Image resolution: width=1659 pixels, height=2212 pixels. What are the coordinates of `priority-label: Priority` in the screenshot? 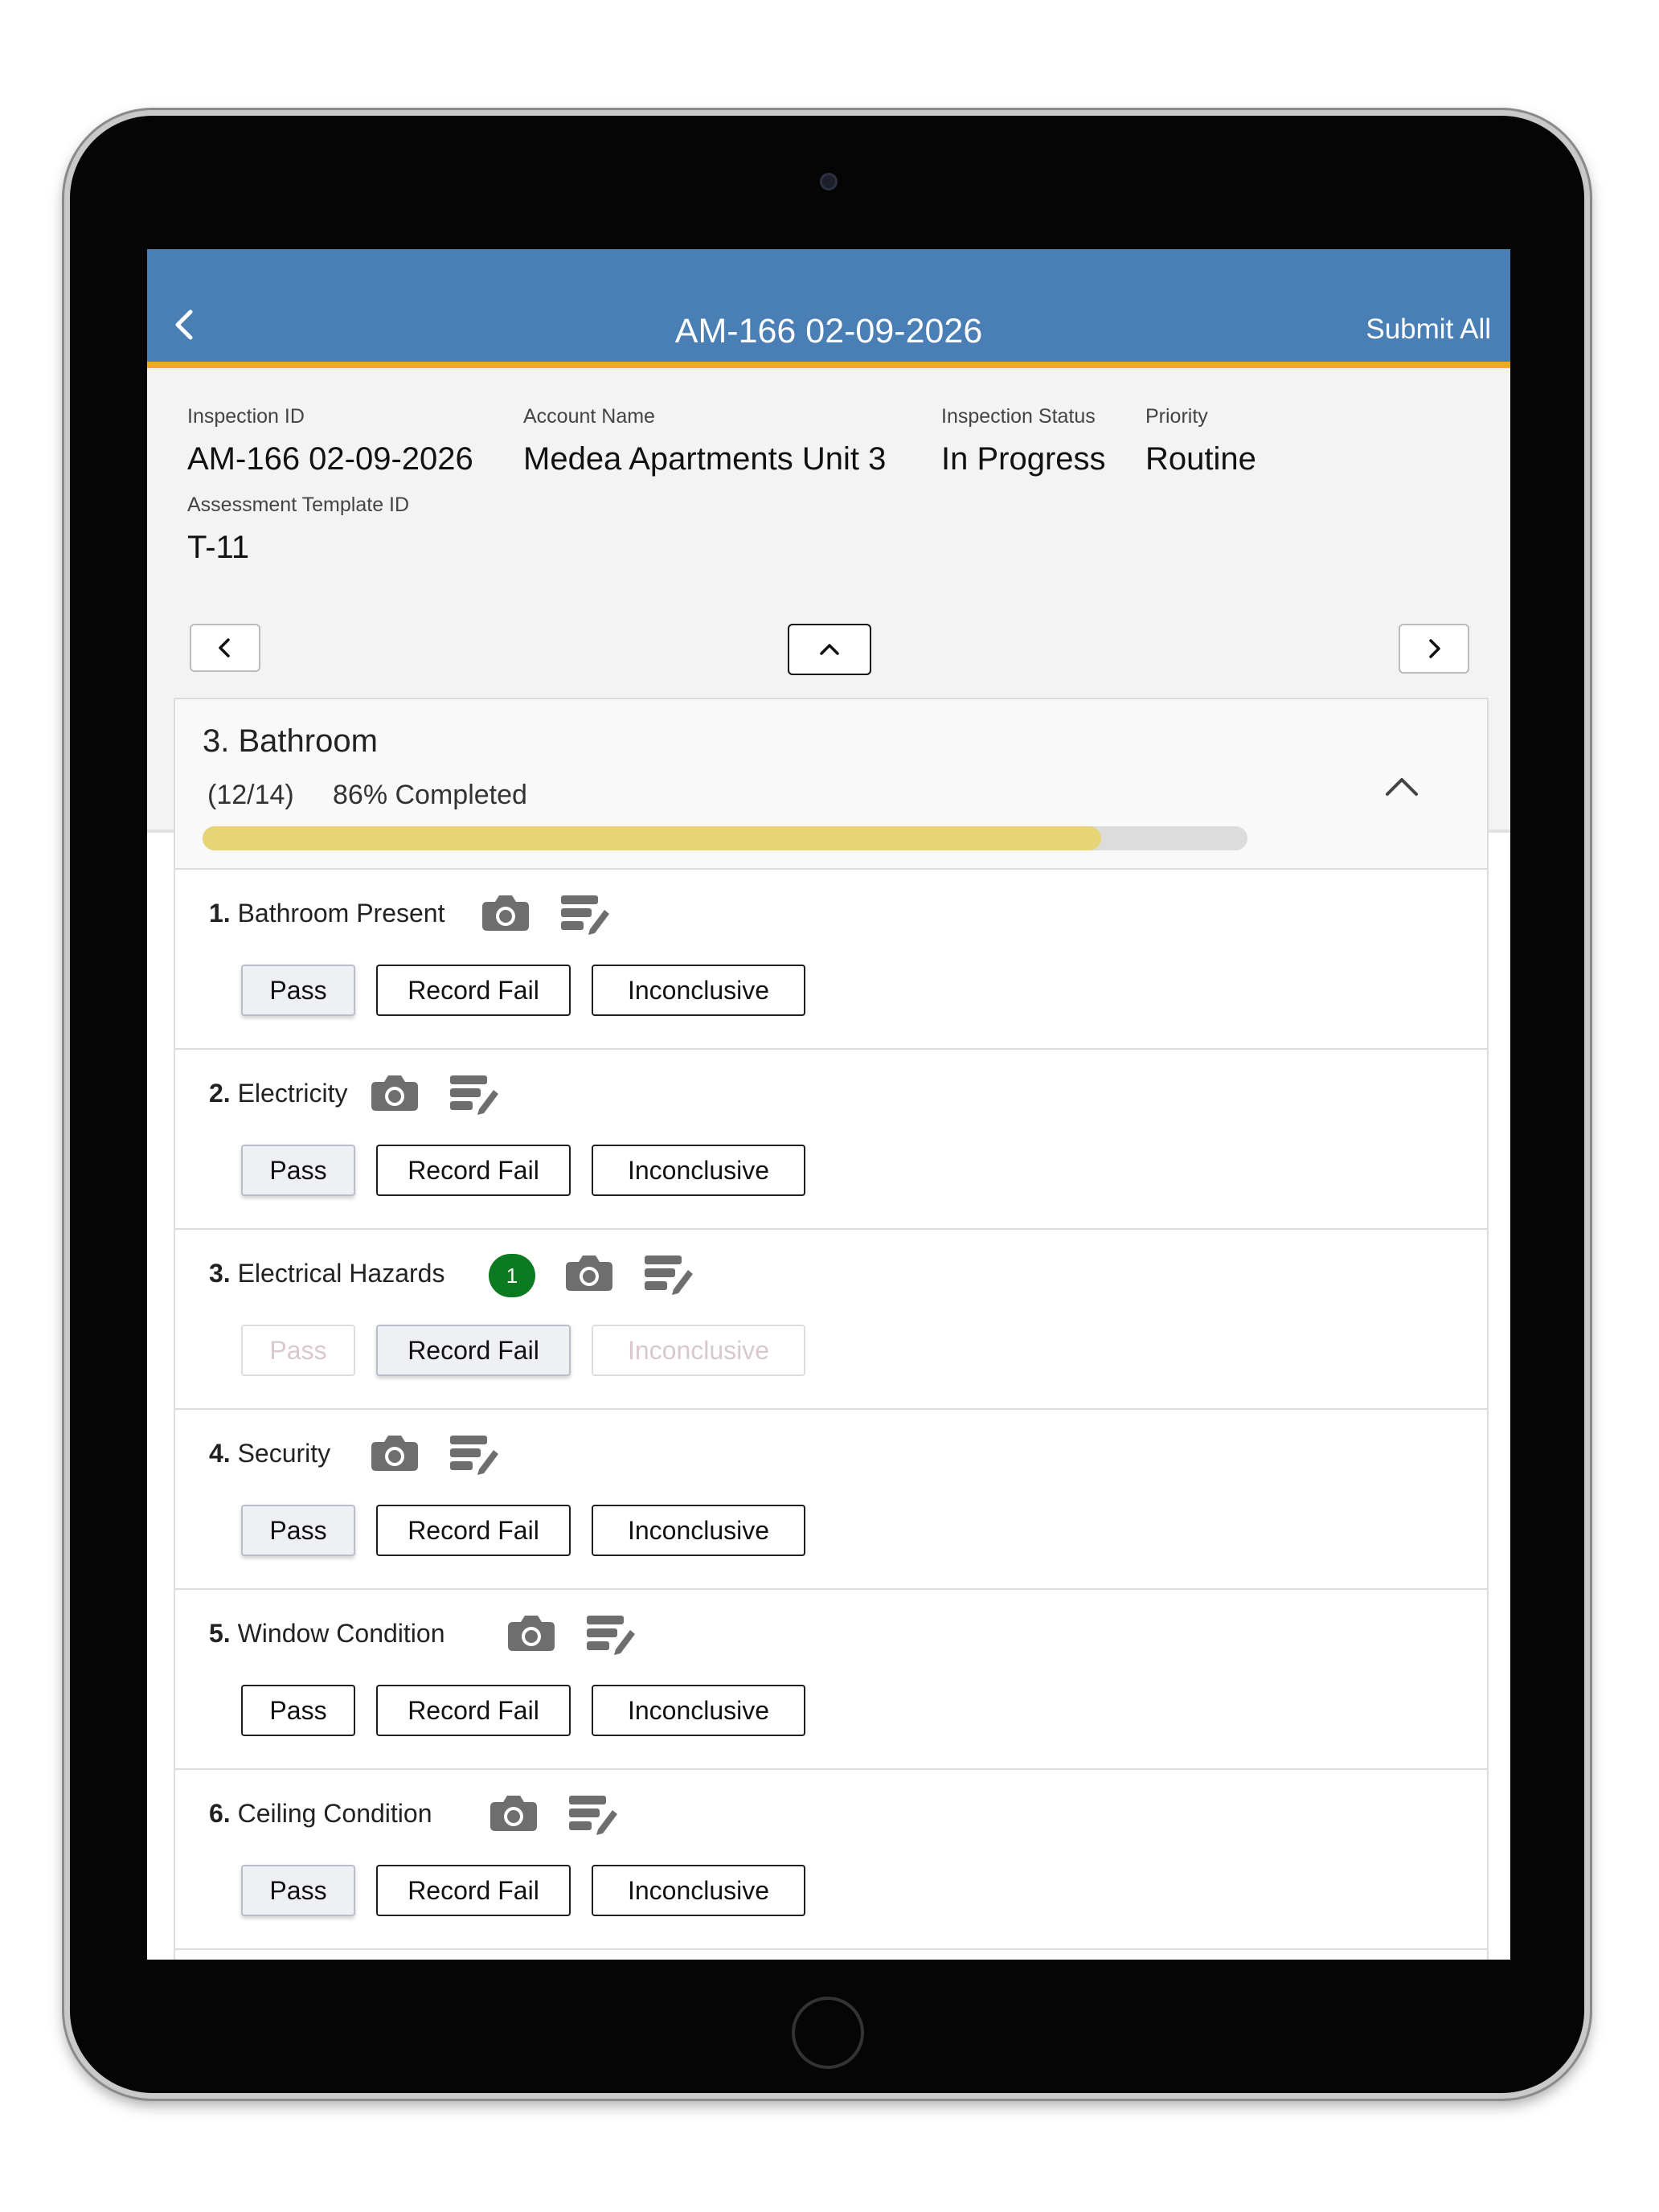 It's located at (1176, 416).